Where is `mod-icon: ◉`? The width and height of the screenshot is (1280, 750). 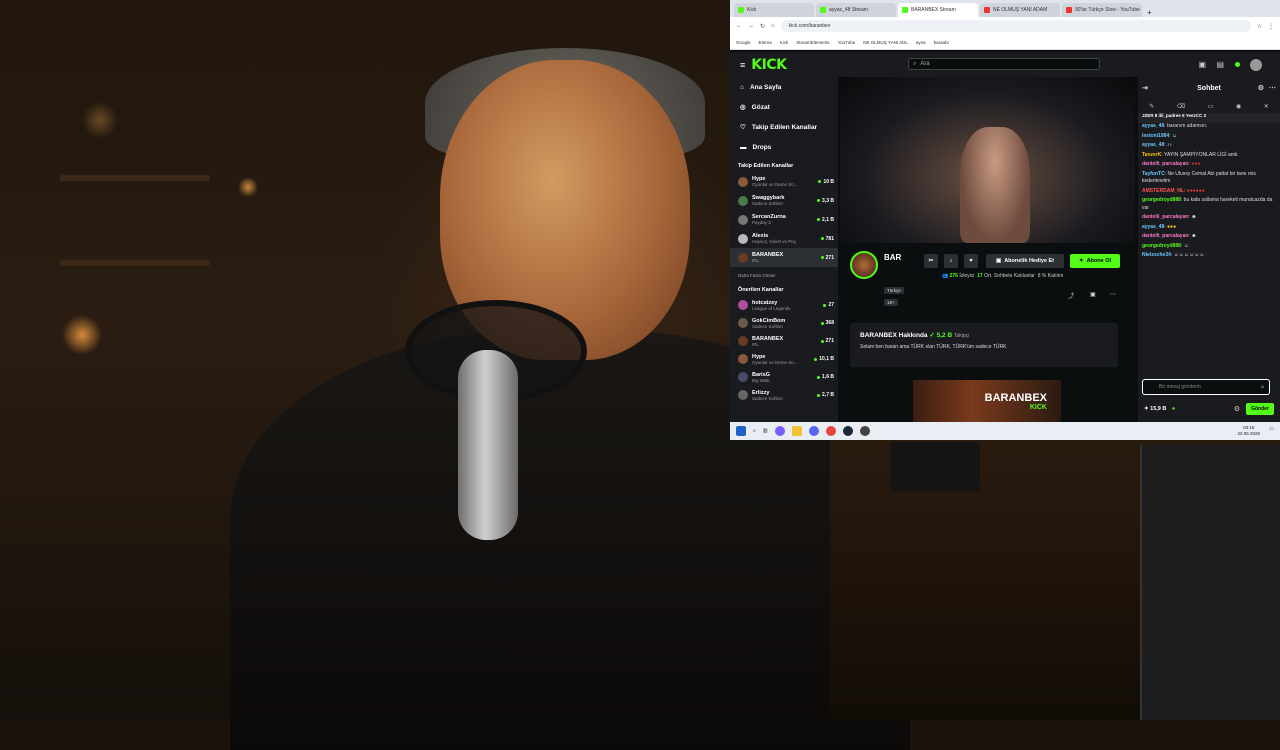 mod-icon: ◉ is located at coordinates (1238, 106).